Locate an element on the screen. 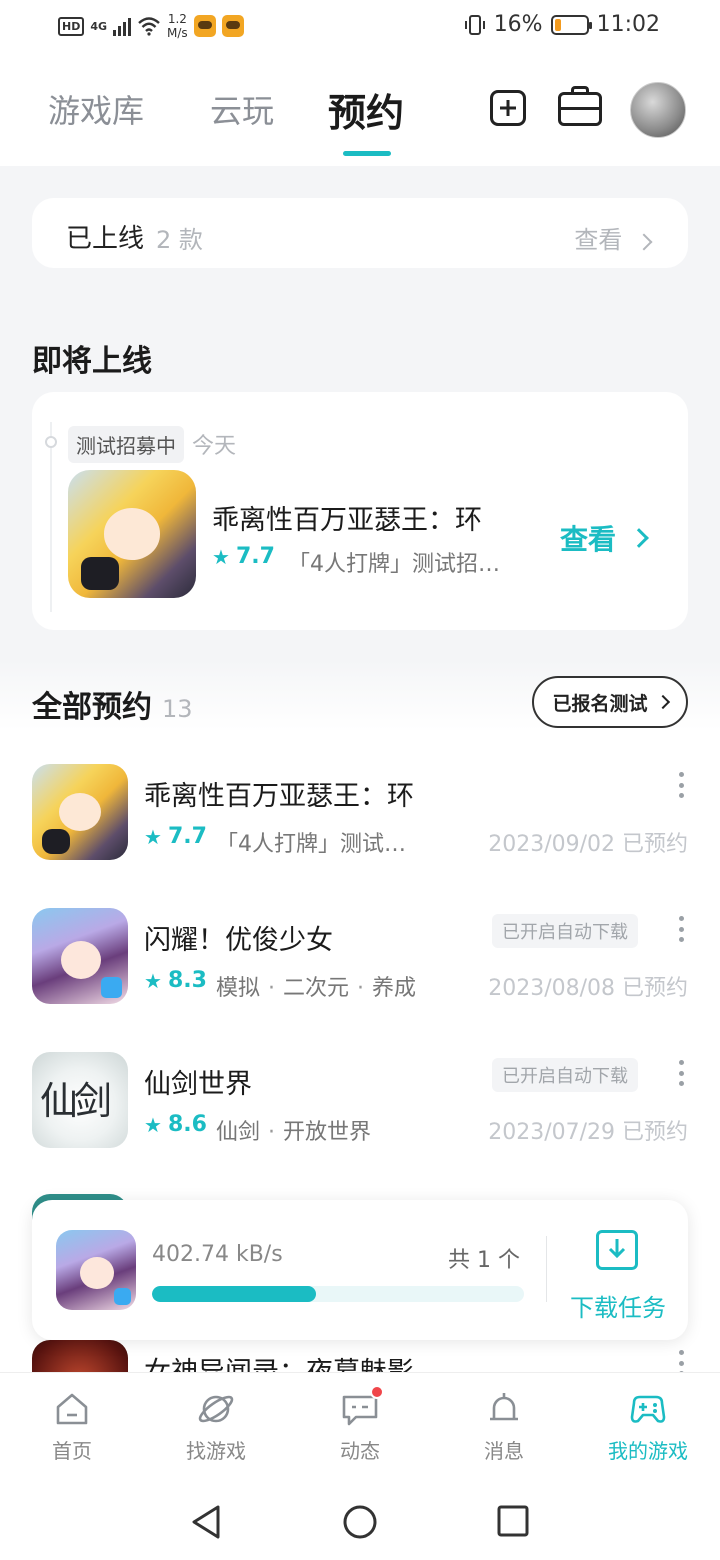 This screenshot has width=720, height=1560. reserve-date: 2023/07/29 已预约 is located at coordinates (588, 1132).